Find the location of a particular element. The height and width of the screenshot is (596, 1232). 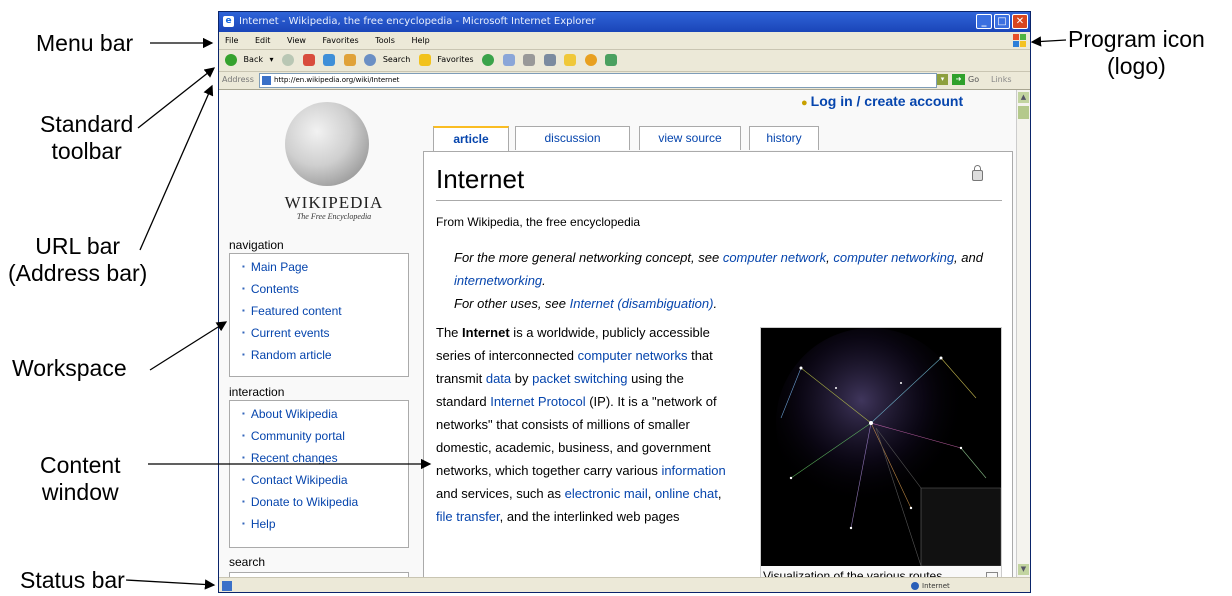

link-data: data is located at coordinates (498, 378).